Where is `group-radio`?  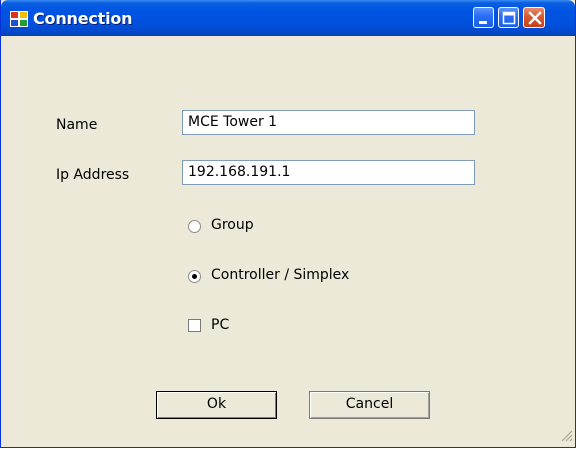
group-radio is located at coordinates (194, 226).